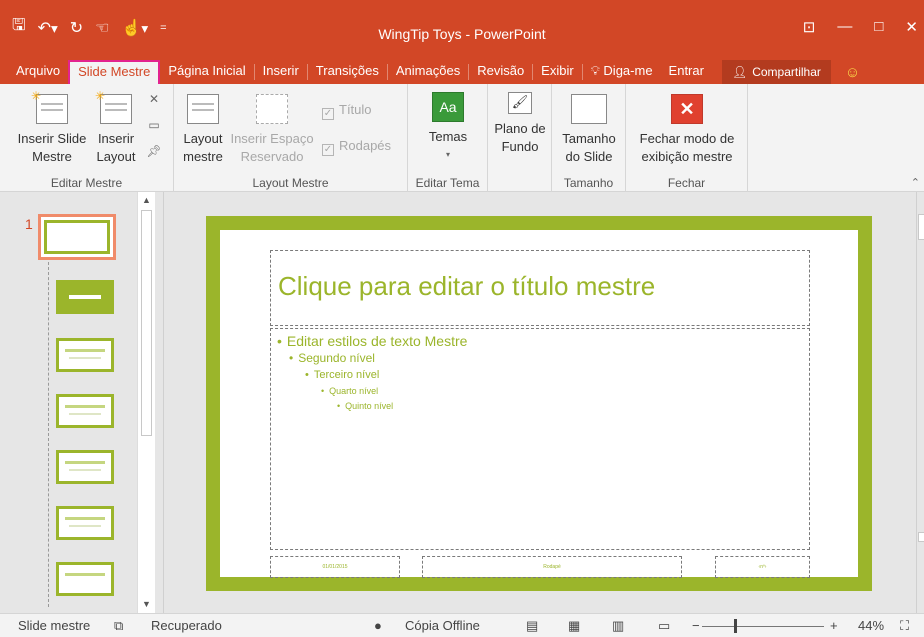  What do you see at coordinates (915, 182) in the screenshot?
I see `collapse-ribbon-icon: ⌃` at bounding box center [915, 182].